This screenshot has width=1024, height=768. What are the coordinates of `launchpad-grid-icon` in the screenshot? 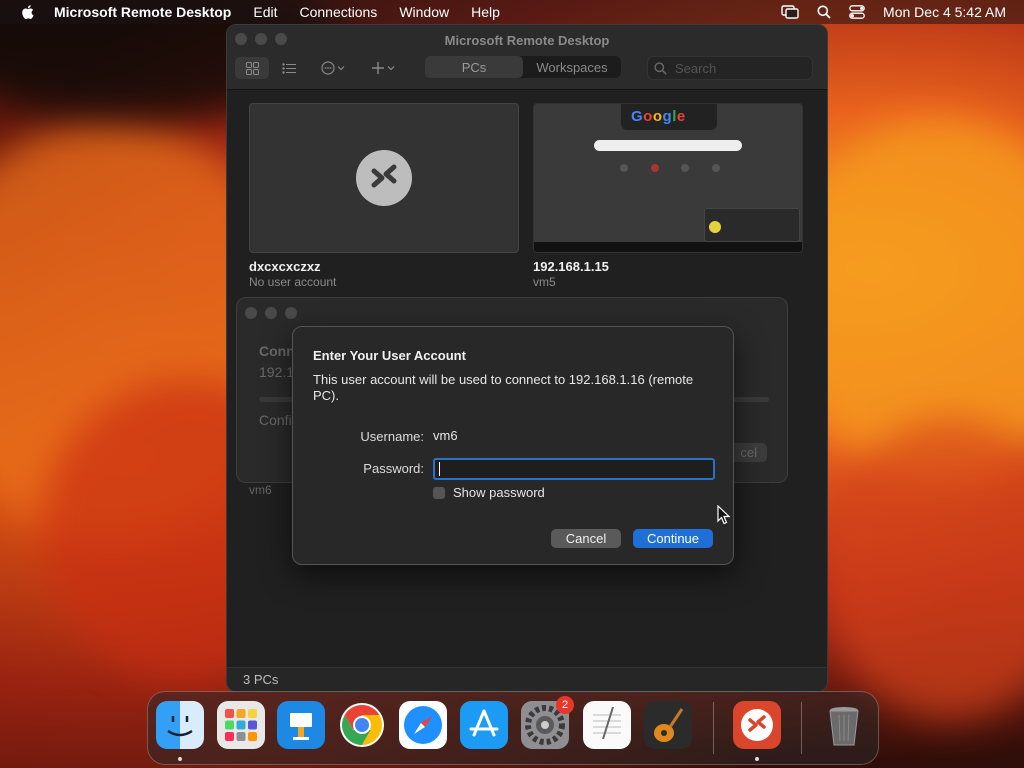 It's located at (241, 725).